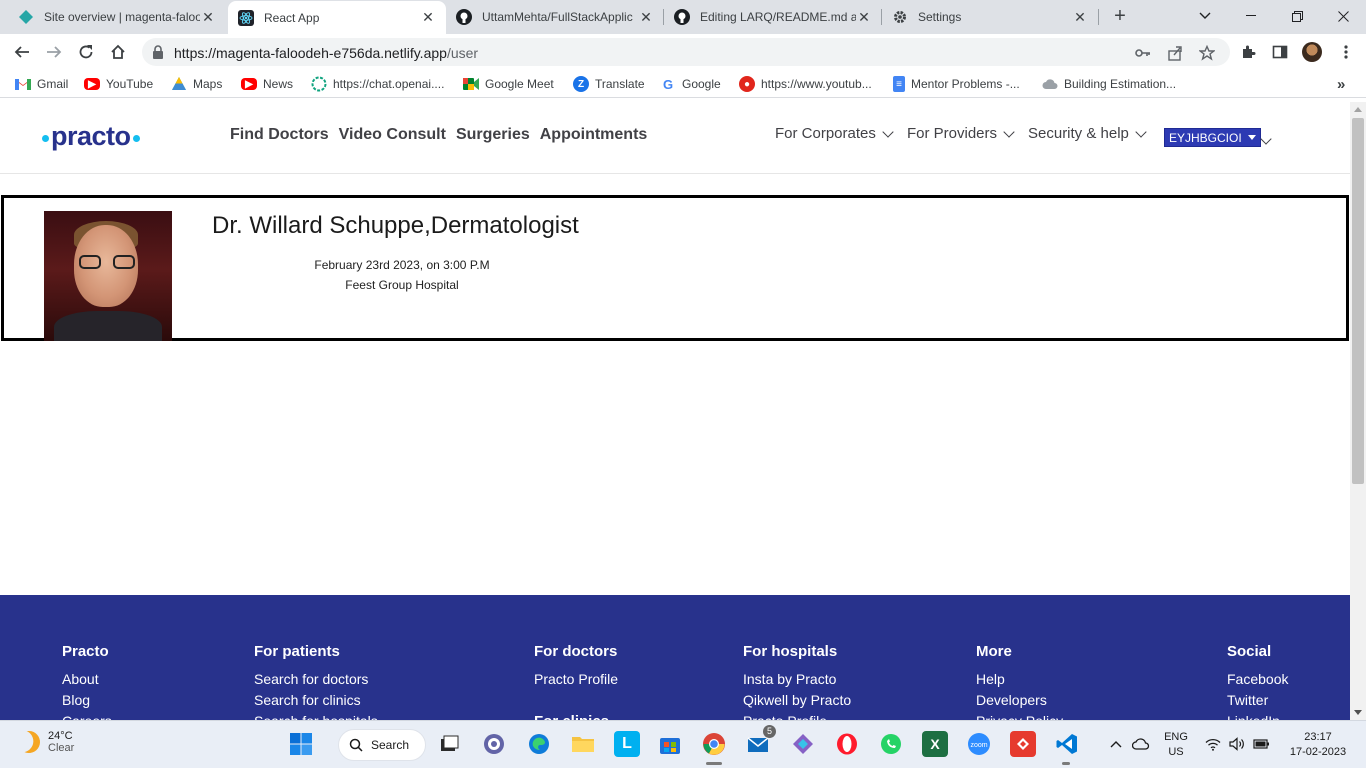 This screenshot has height=768, width=1366. What do you see at coordinates (316, 700) in the screenshot?
I see `footer-link: Search for clinics` at bounding box center [316, 700].